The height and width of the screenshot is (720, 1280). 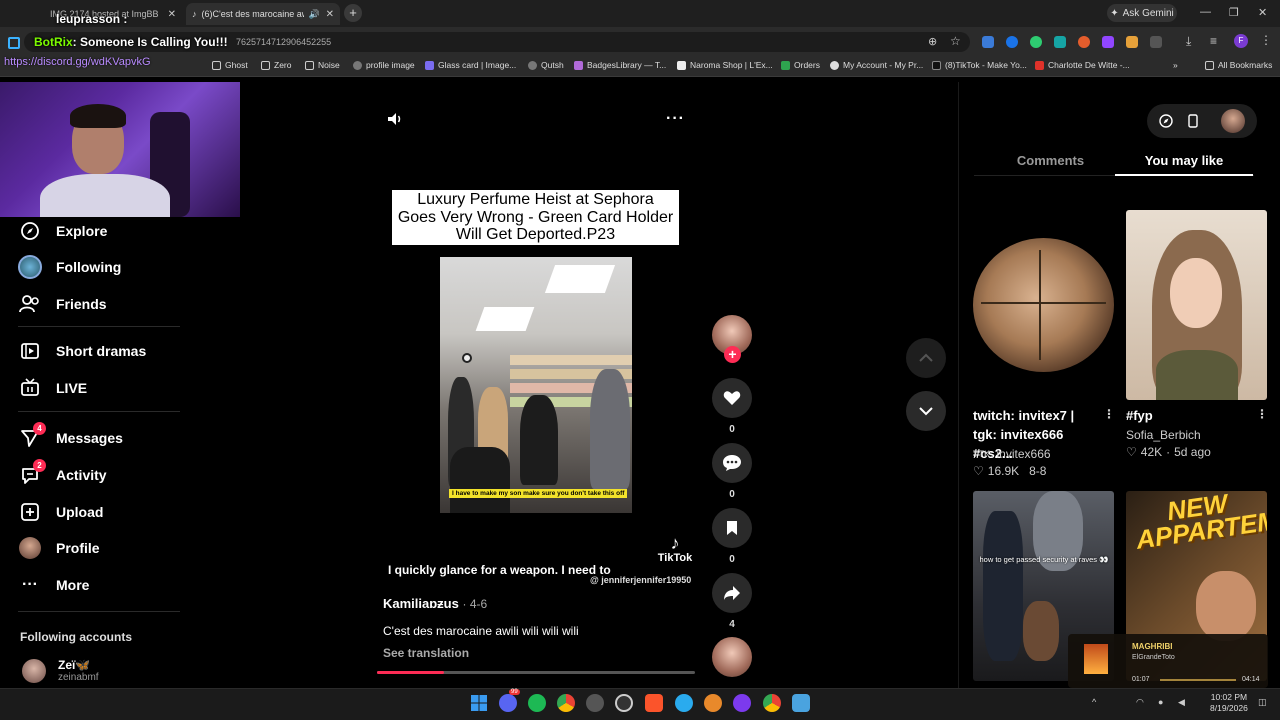 I want to click on mic-icon: ●, so click(x=1160, y=702).